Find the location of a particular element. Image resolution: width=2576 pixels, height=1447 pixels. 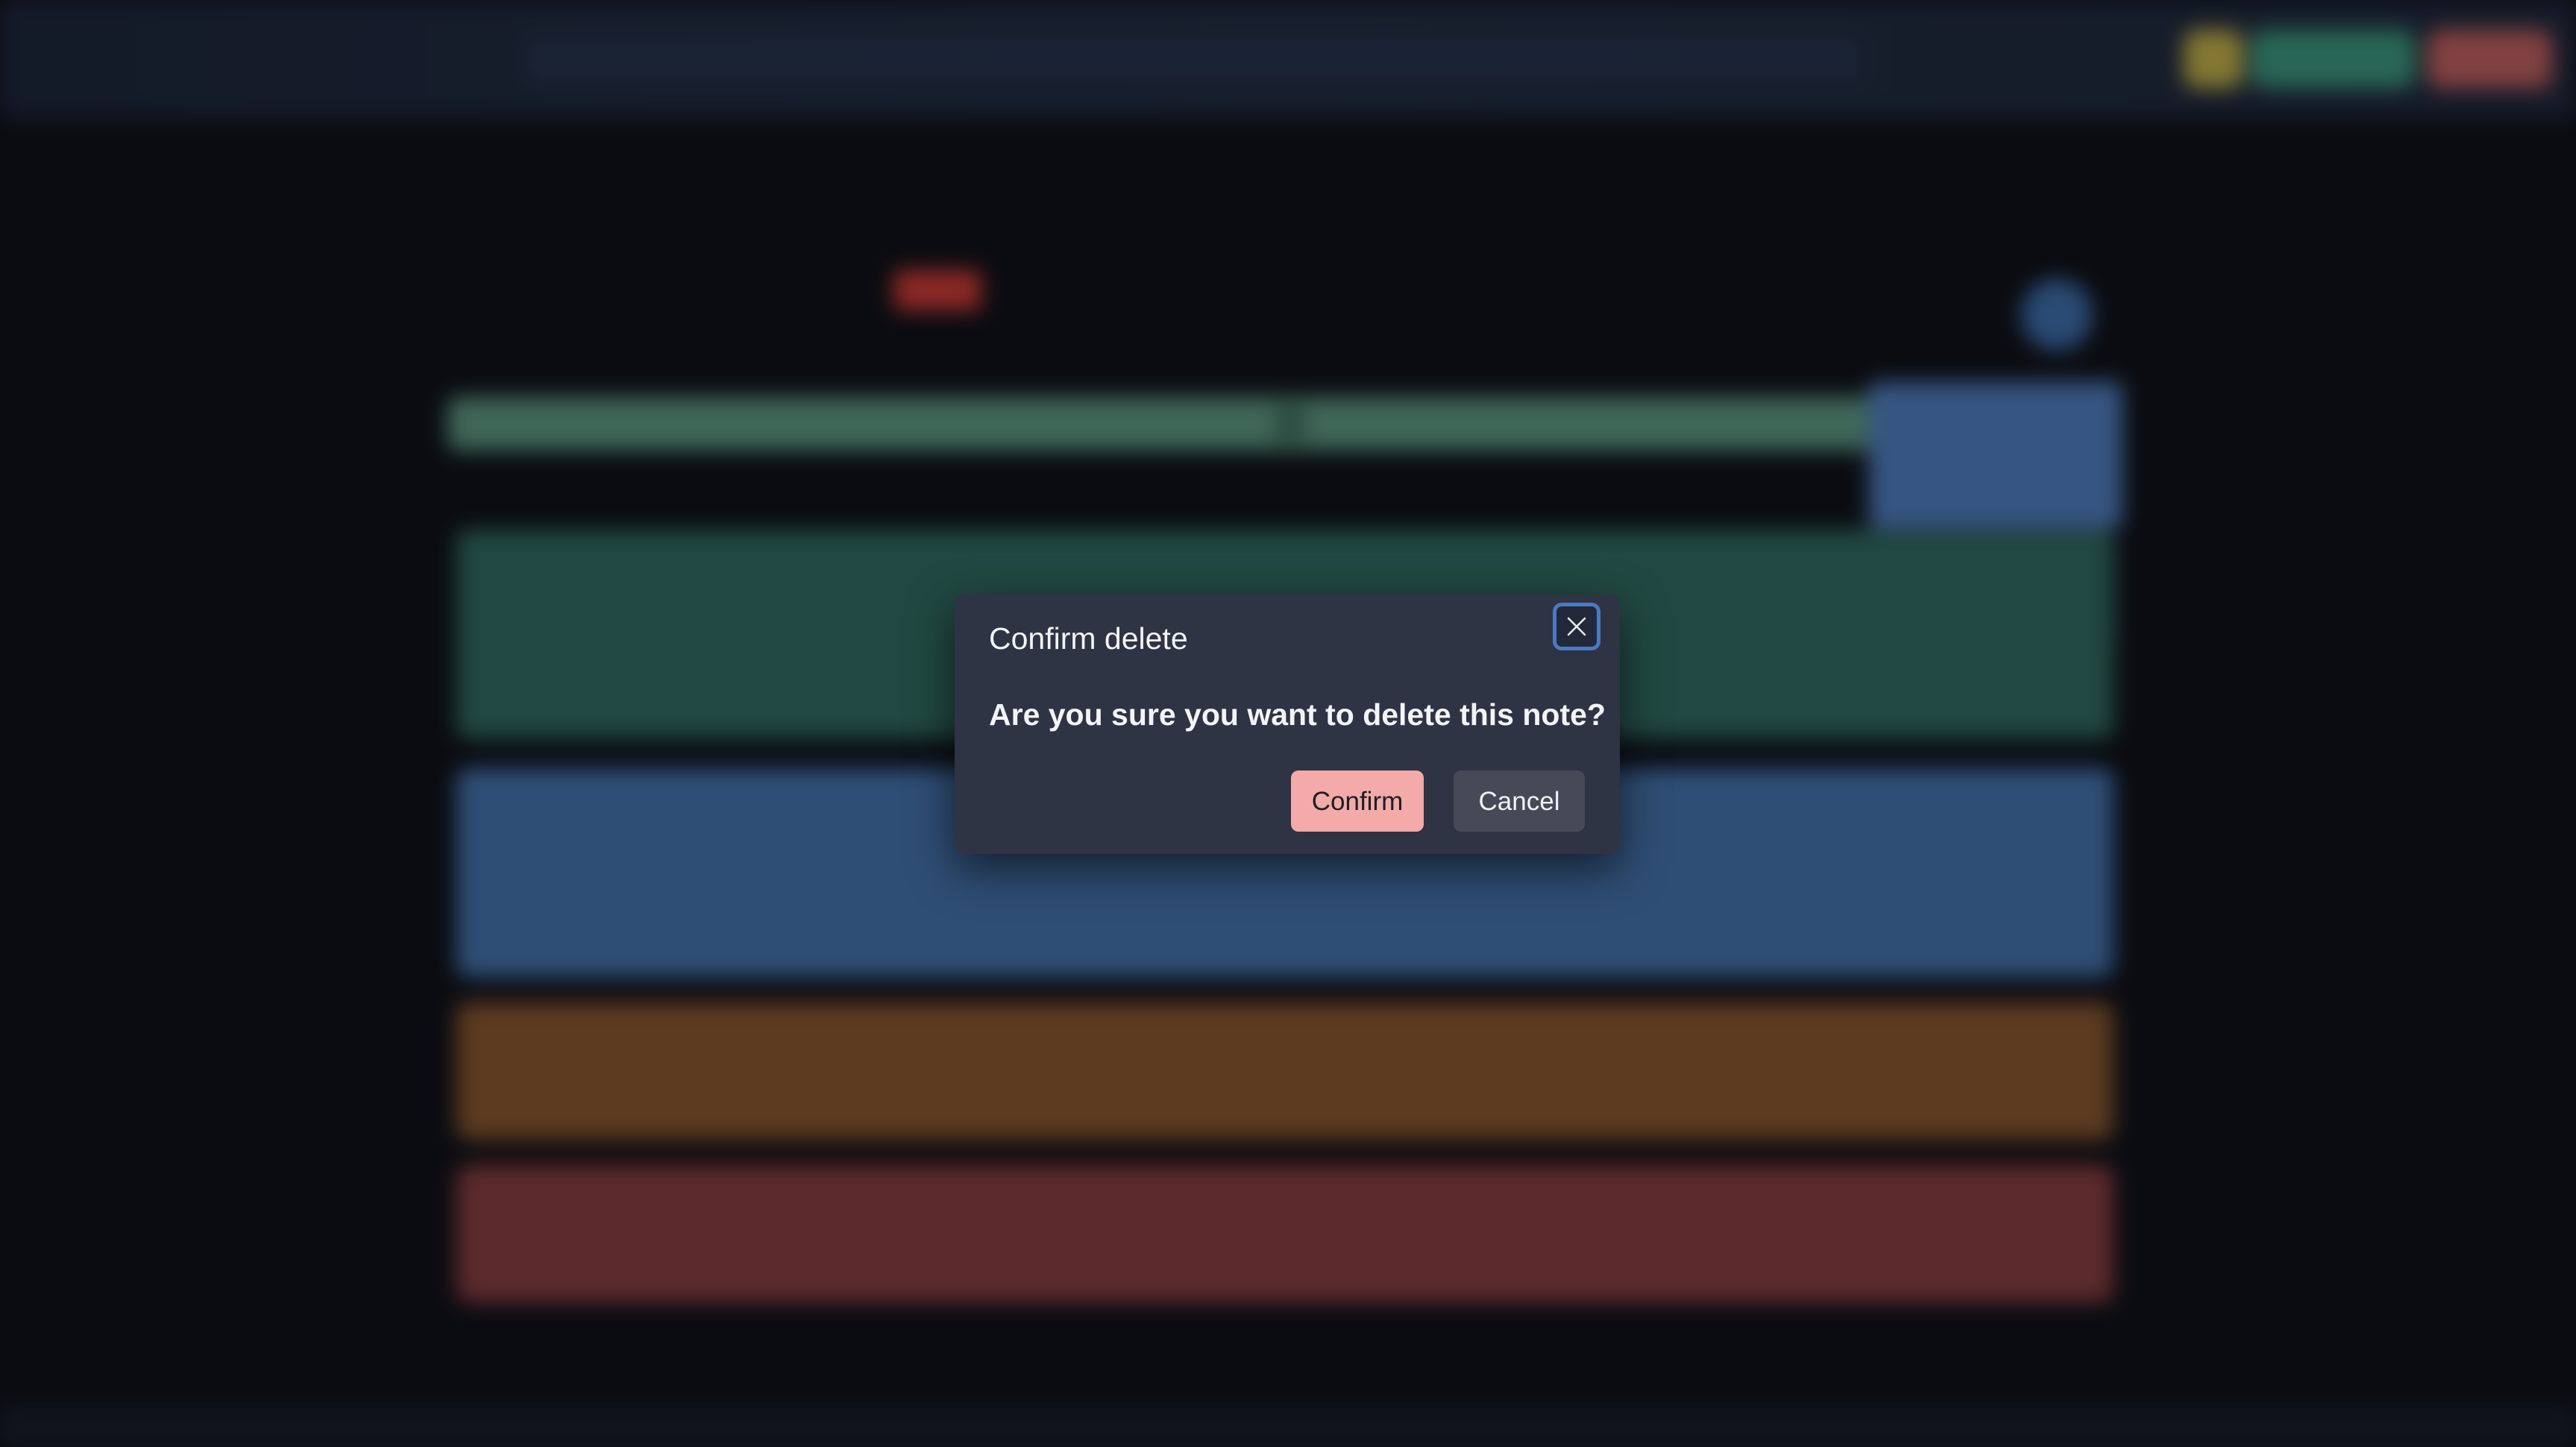

dialog-title: Confirm delete is located at coordinates (1089, 638).